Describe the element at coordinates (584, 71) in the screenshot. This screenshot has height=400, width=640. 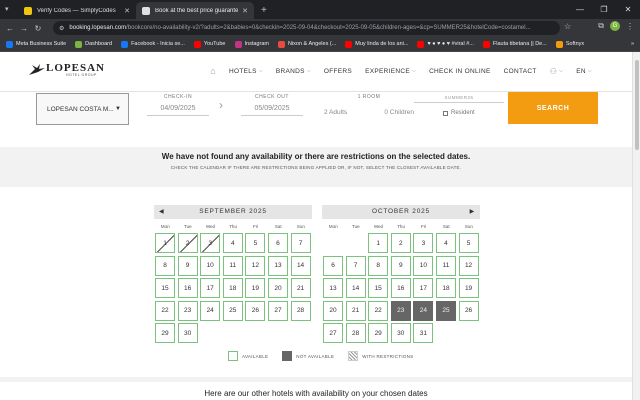
I see `language-selector: EN ⌵` at that location.